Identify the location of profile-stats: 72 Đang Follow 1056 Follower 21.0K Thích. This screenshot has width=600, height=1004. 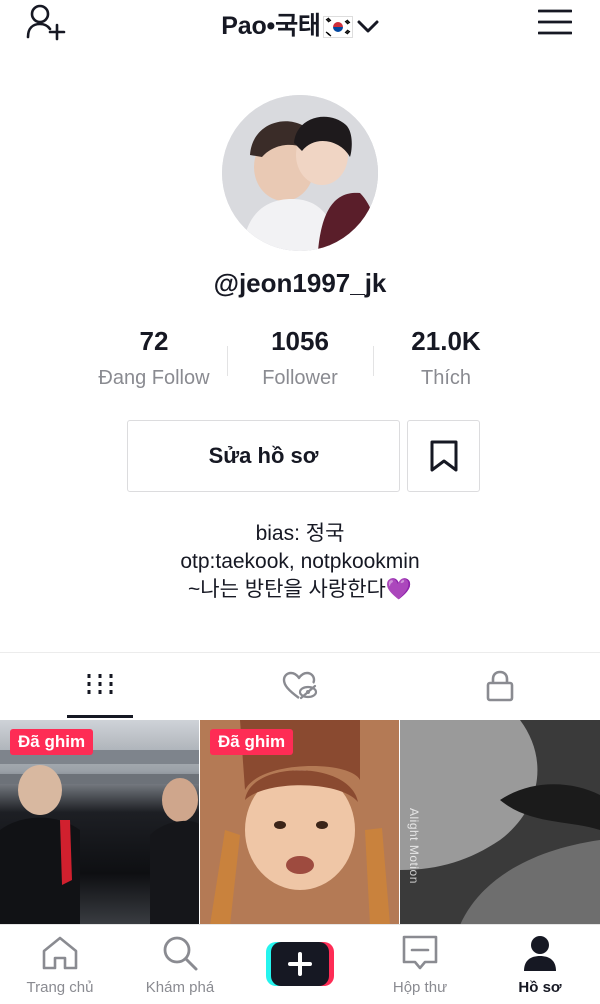
(300, 361).